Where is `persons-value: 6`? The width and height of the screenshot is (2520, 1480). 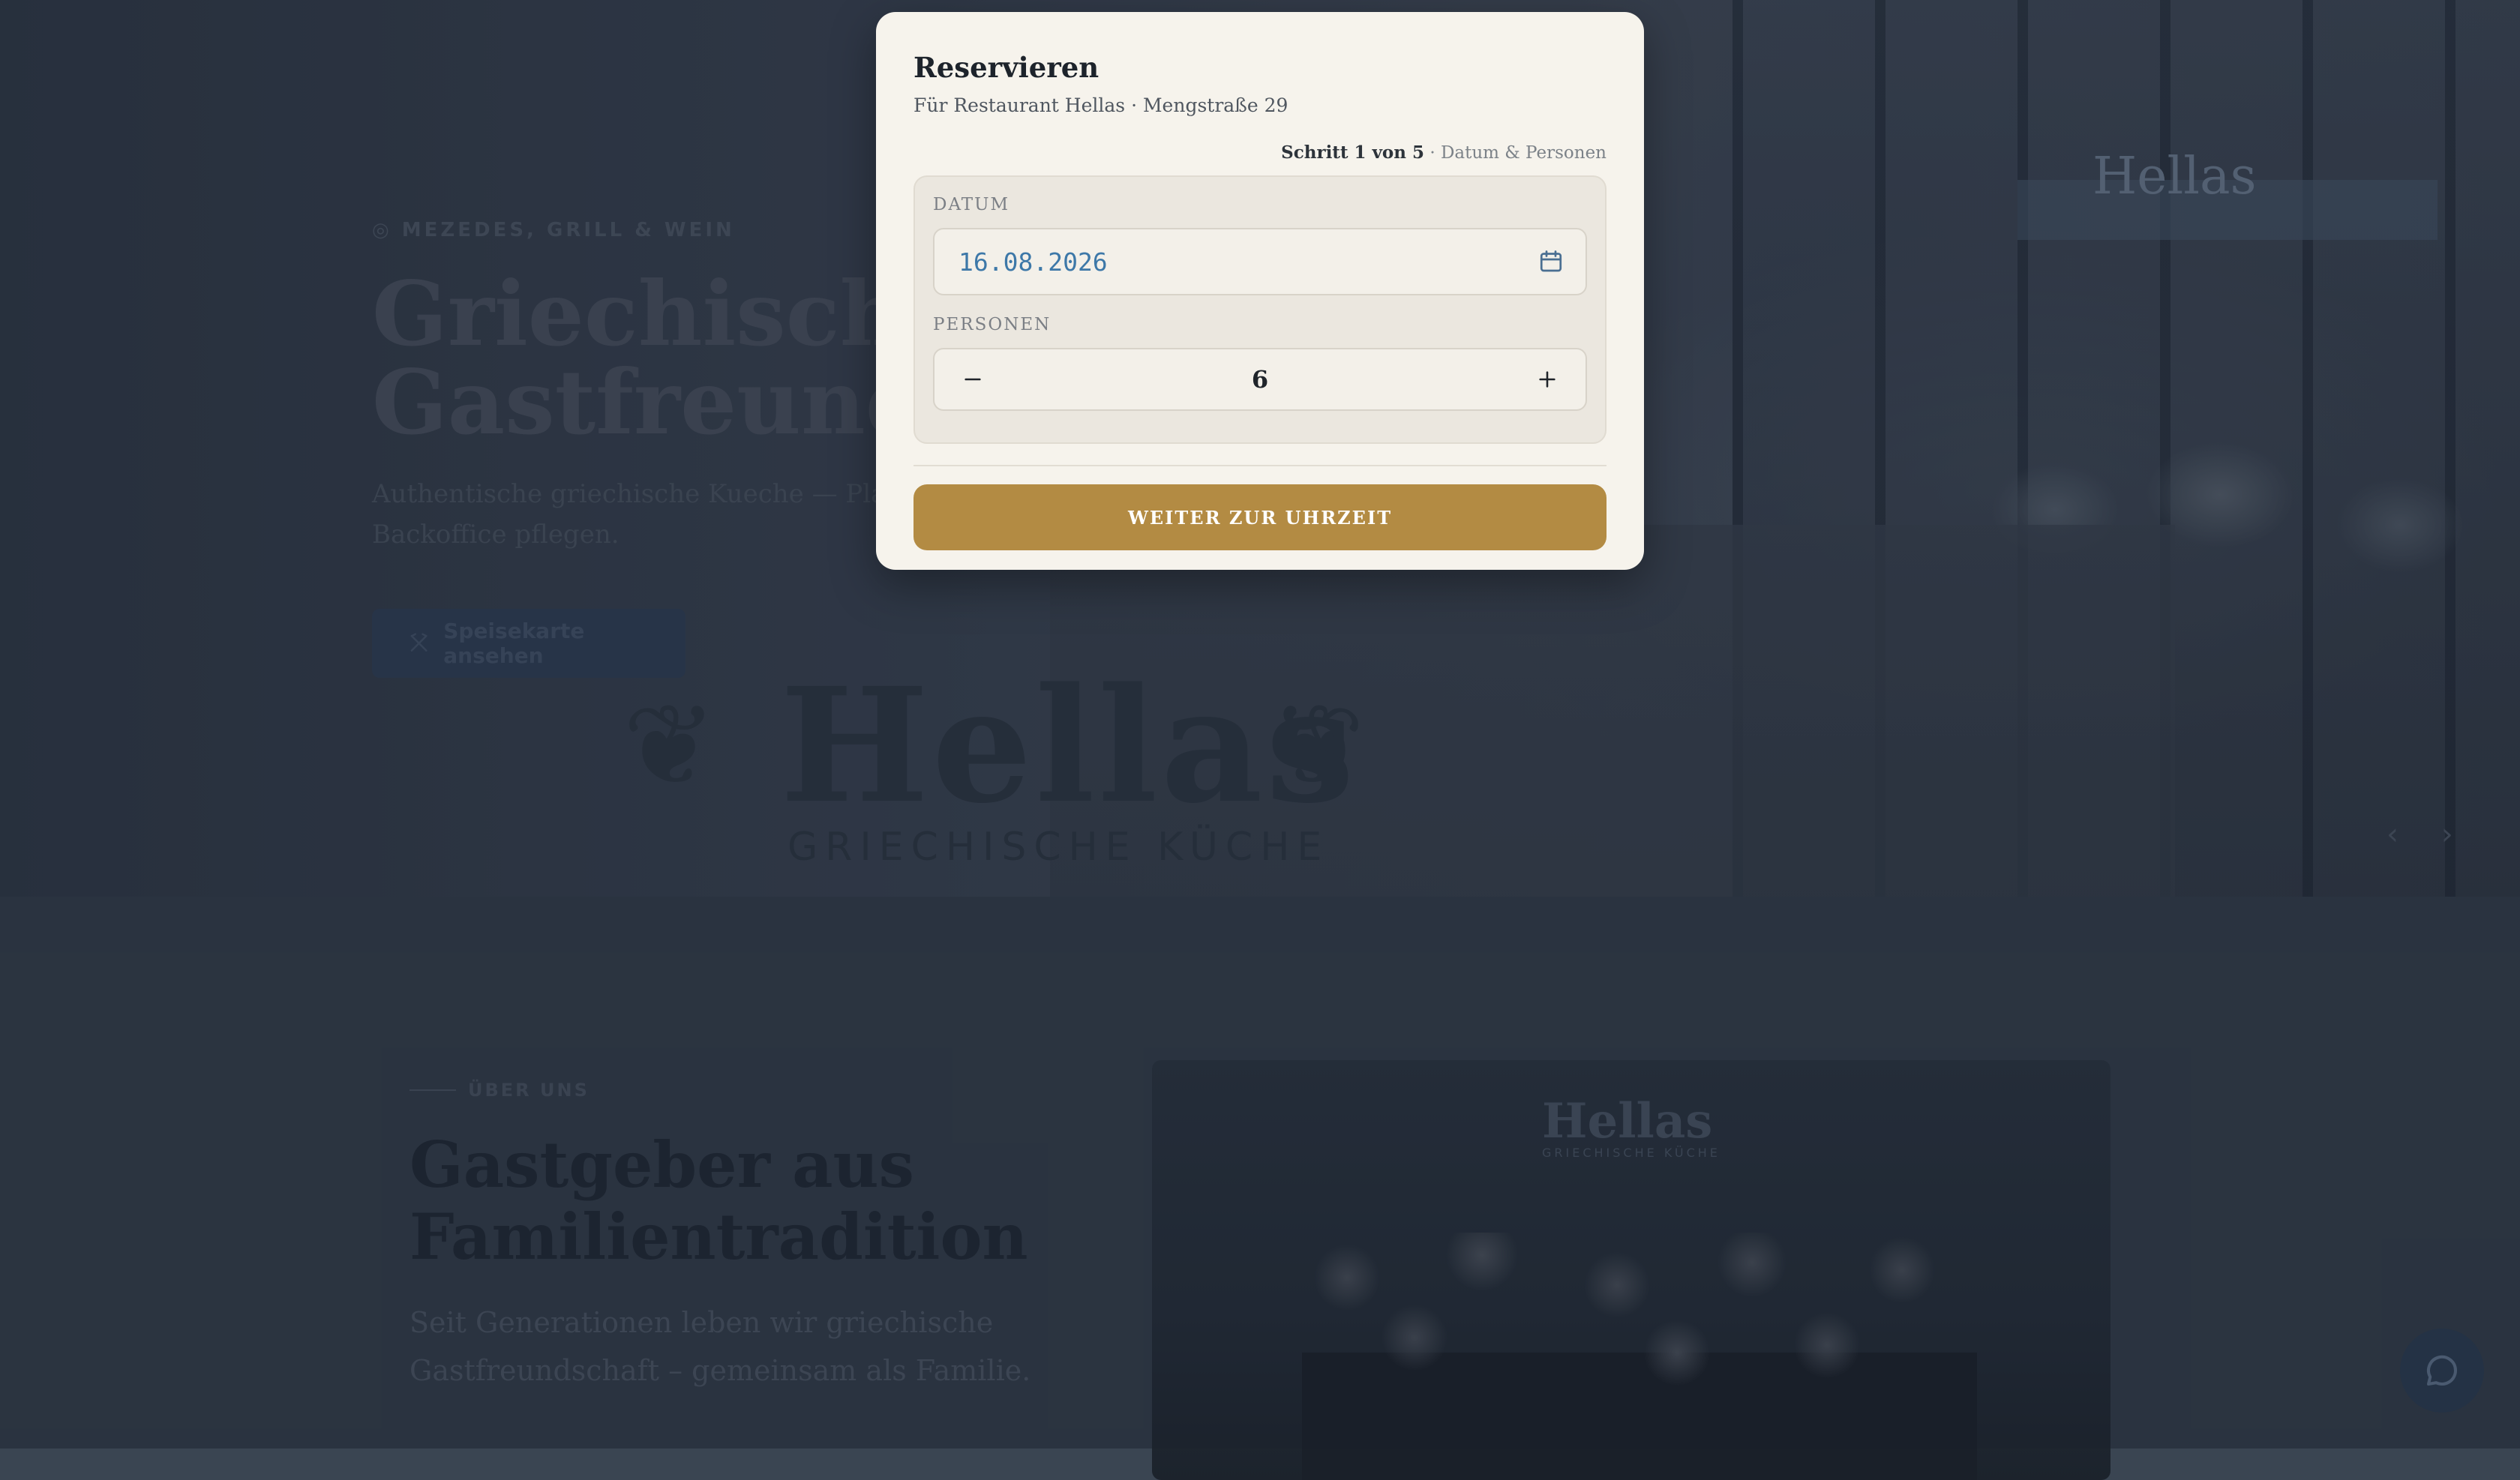
persons-value: 6 is located at coordinates (1260, 379).